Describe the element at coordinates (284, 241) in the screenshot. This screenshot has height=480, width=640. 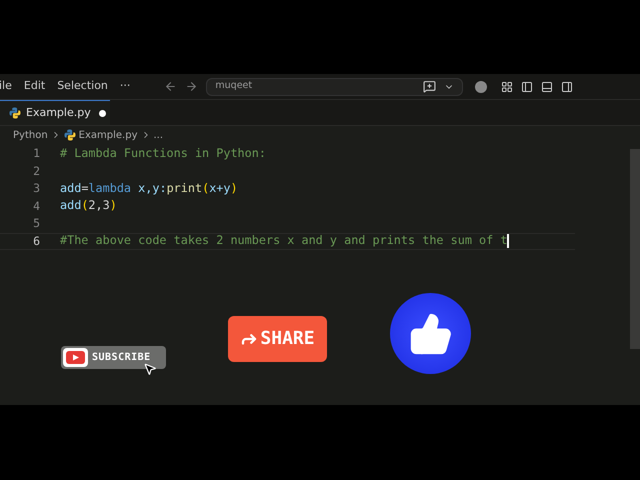
I see `code-line: #The above code takes 2 numbers x and y and prints the sum of t` at that location.